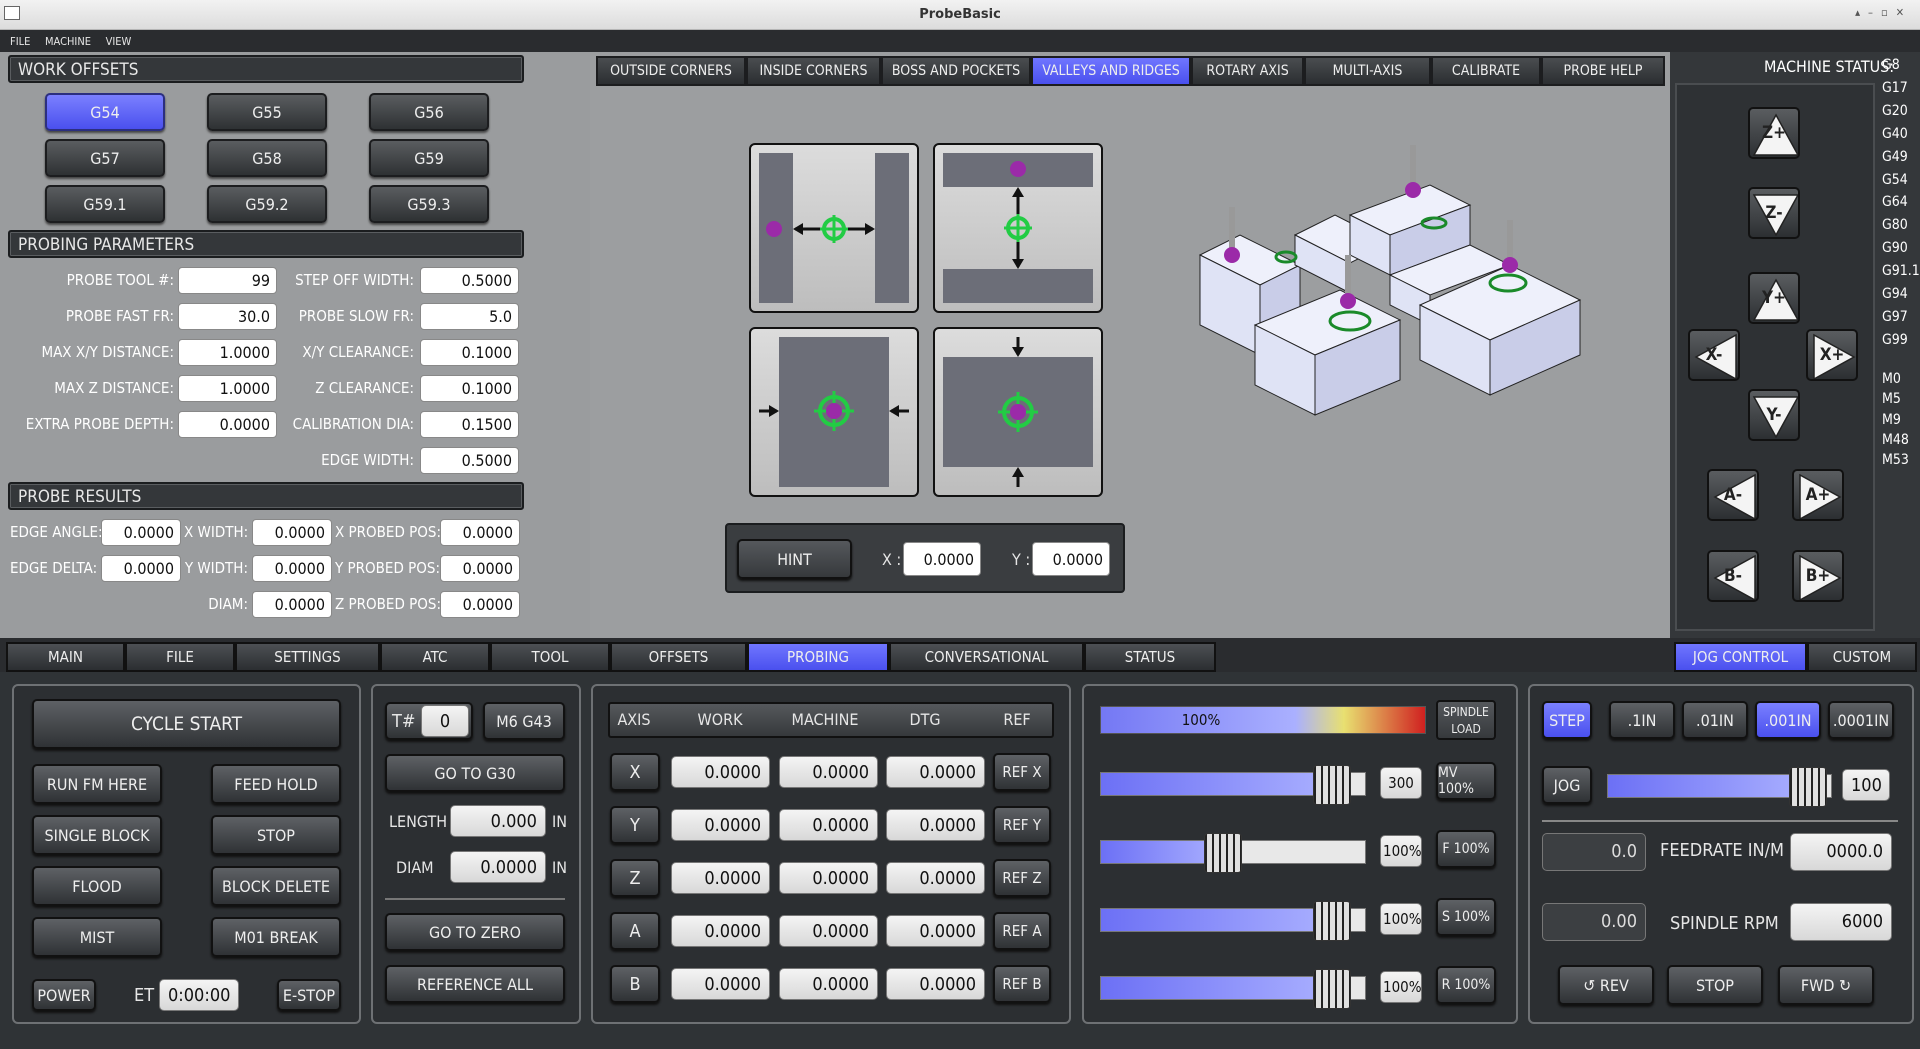 The height and width of the screenshot is (1049, 1920). I want to click on calibration-dia-field: 0.1500, so click(469, 424).